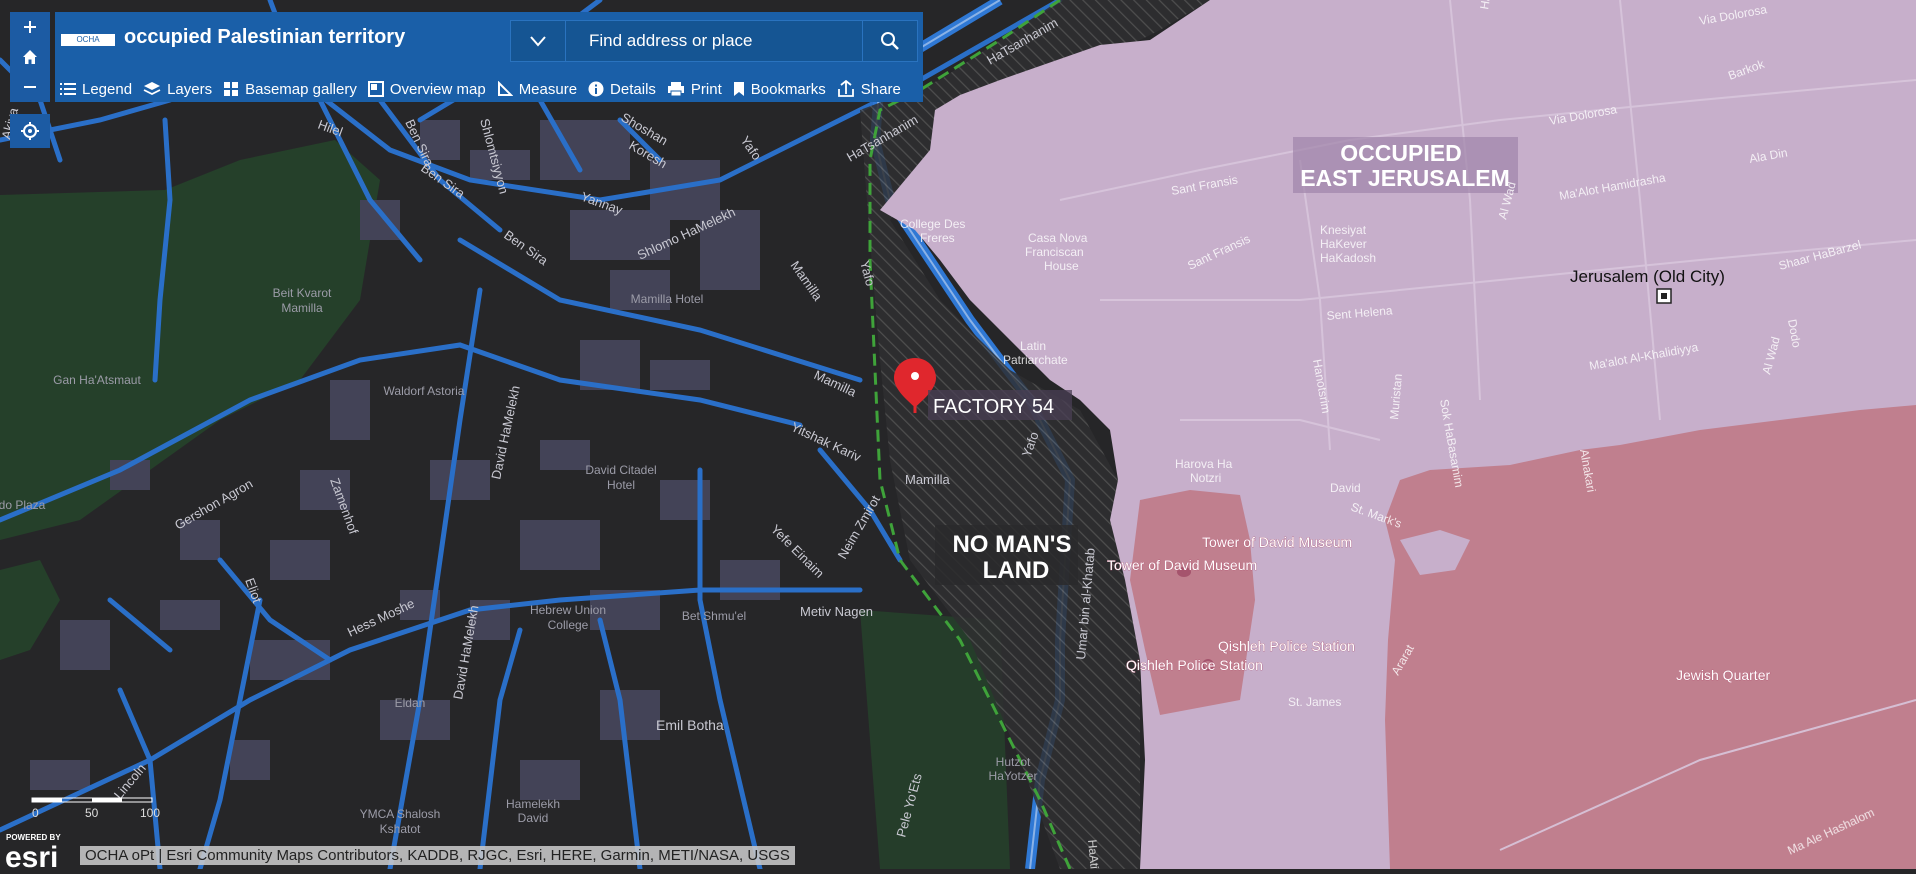 The image size is (1916, 874). I want to click on zoom-out-button, so click(30, 87).